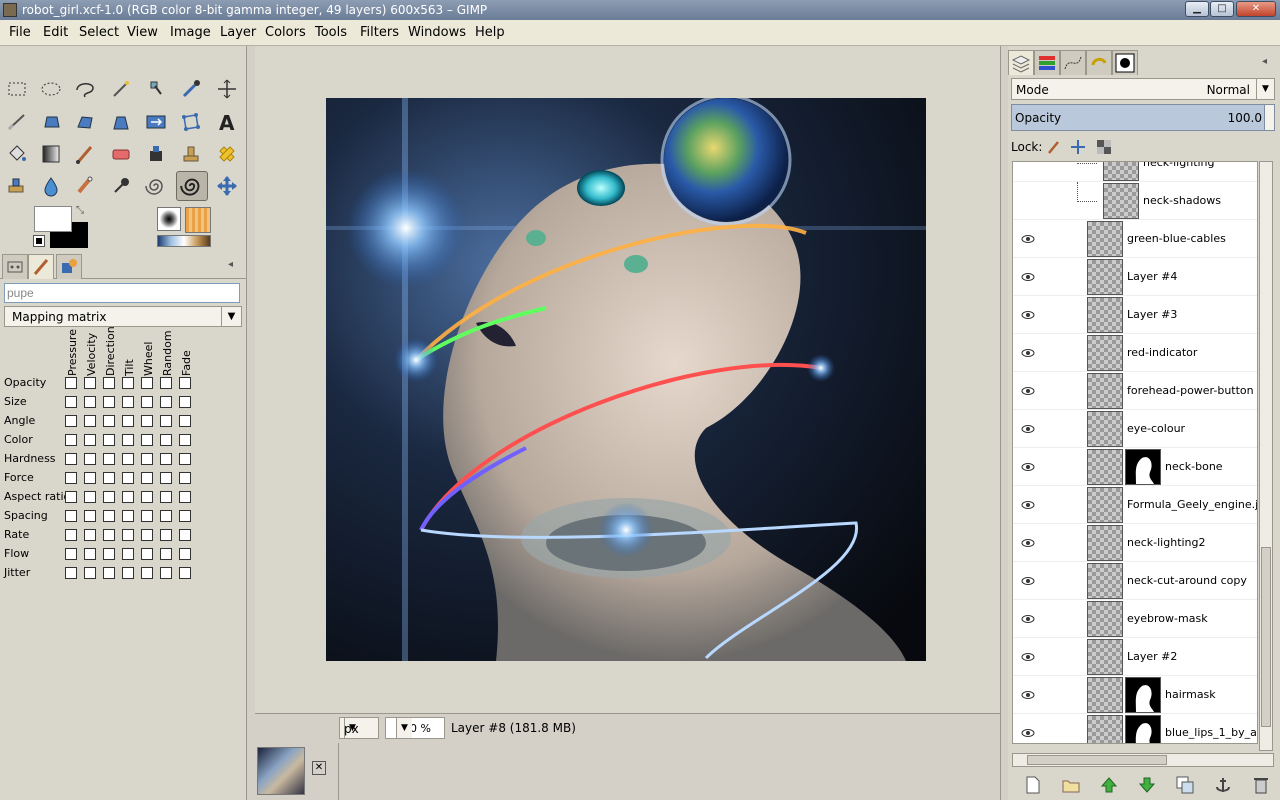 Image resolution: width=1280 pixels, height=800 pixels. I want to click on pattern-preview, so click(198, 220).